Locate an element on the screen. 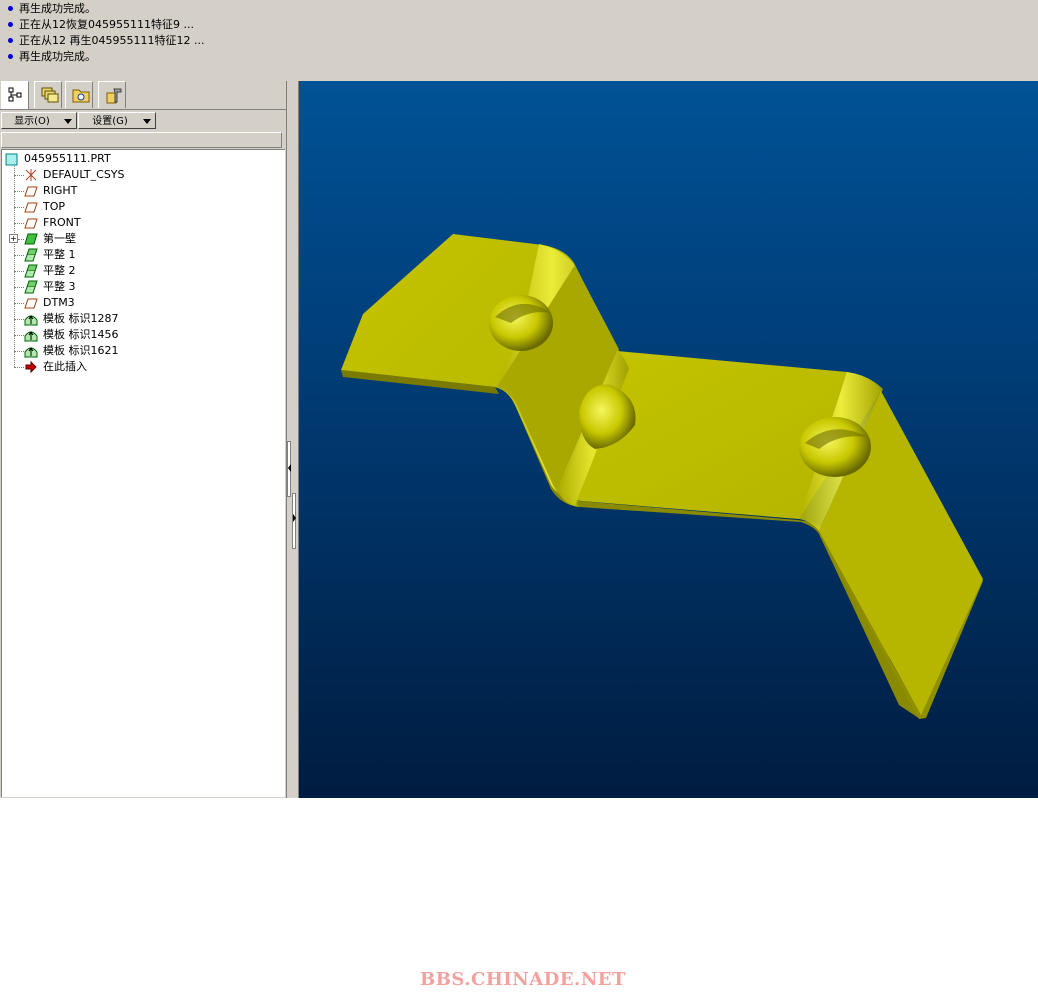 This screenshot has height=1000, width=1038. favorites-icon is located at coordinates (114, 96).